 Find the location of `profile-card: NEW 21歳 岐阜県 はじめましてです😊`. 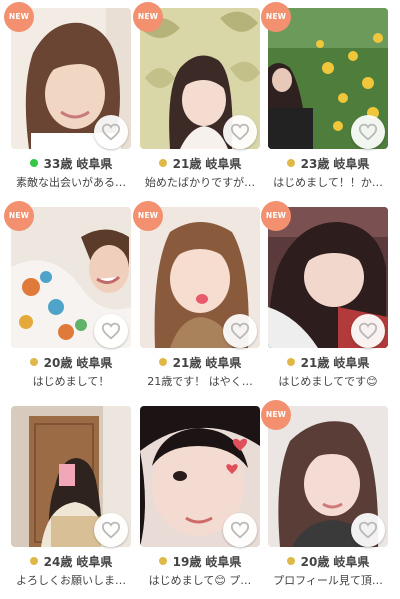

profile-card: NEW 21歳 岐阜県 はじめましてです😊 is located at coordinates (324, 297).